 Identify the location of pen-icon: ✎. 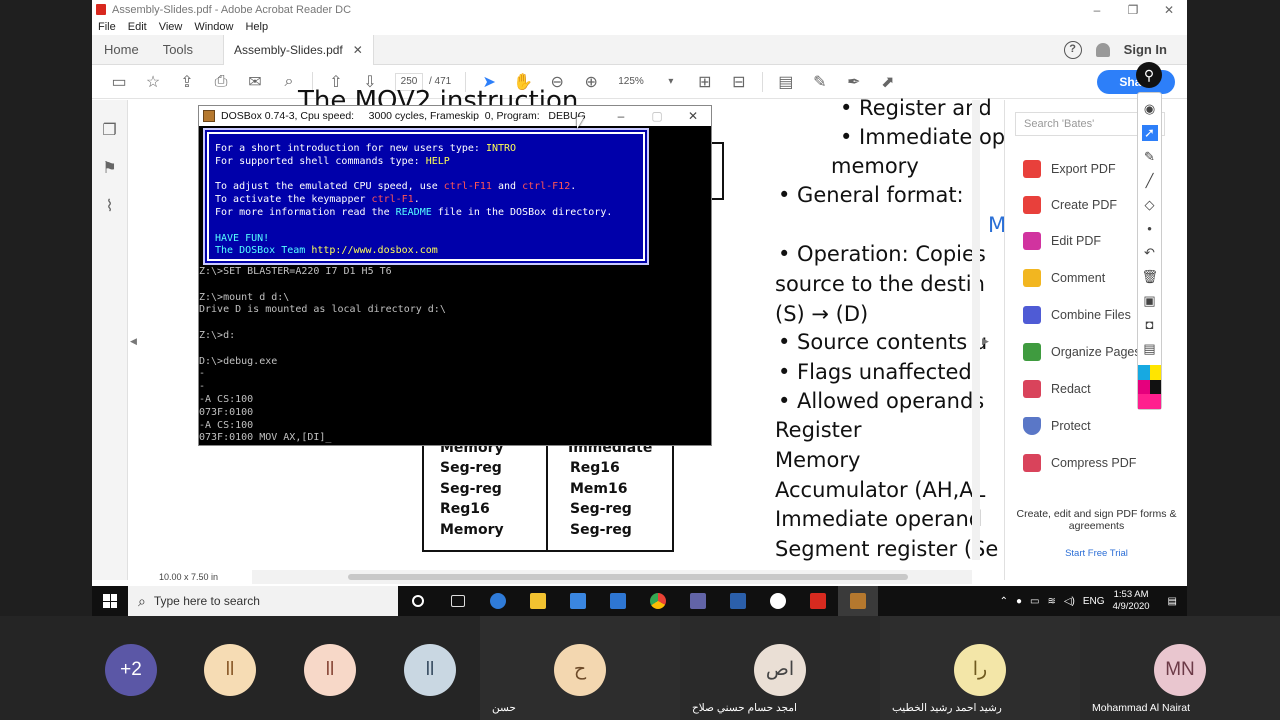
(1150, 157).